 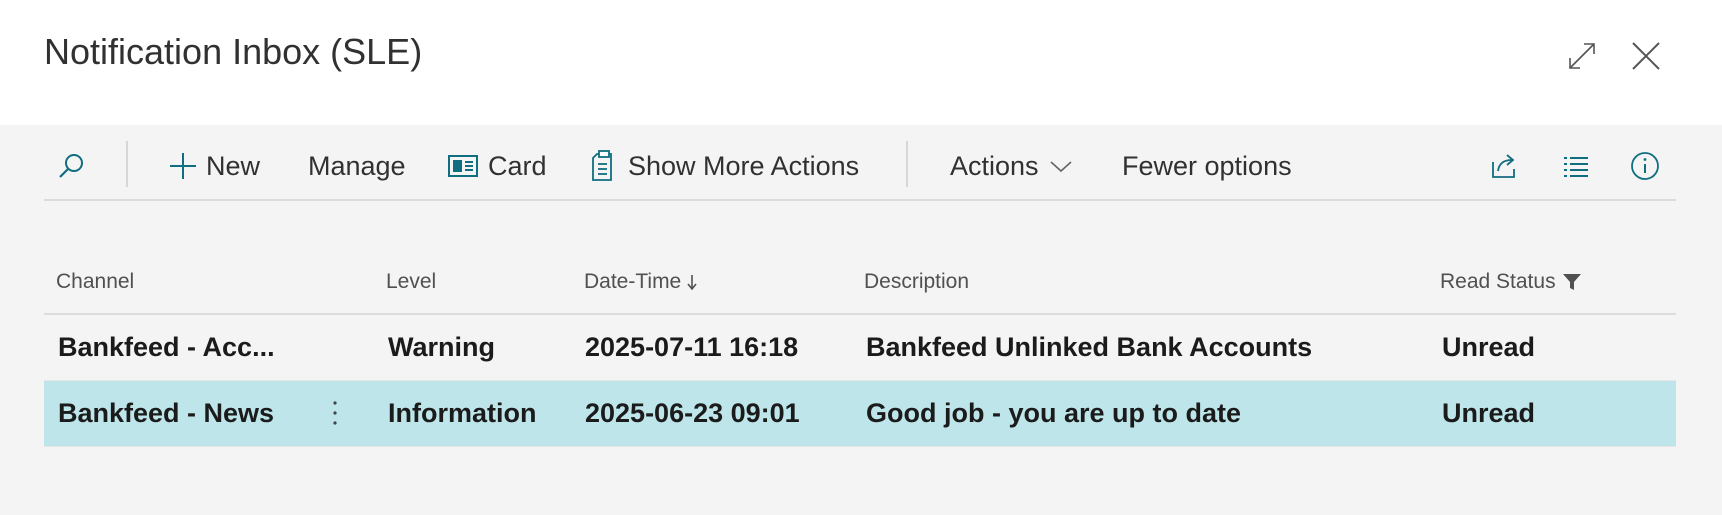 I want to click on chevron-down-icon, so click(x=1061, y=167).